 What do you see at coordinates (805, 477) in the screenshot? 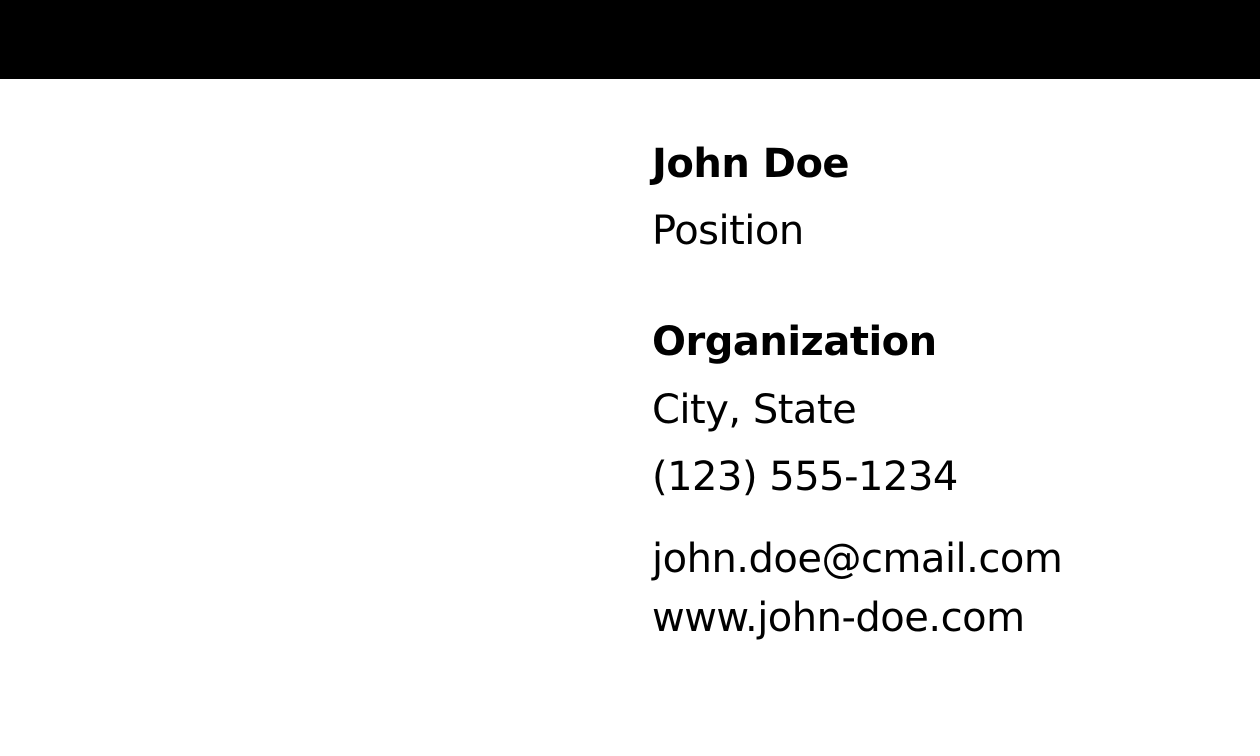
I see `phone-number: (123) 555-1234` at bounding box center [805, 477].